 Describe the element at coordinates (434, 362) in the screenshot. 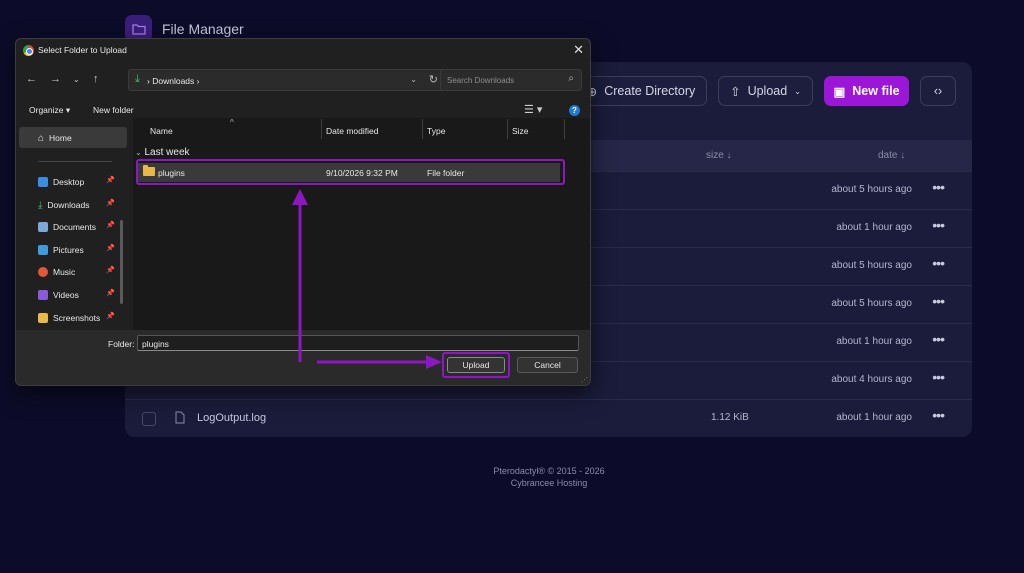

I see `arrow-right-head` at that location.